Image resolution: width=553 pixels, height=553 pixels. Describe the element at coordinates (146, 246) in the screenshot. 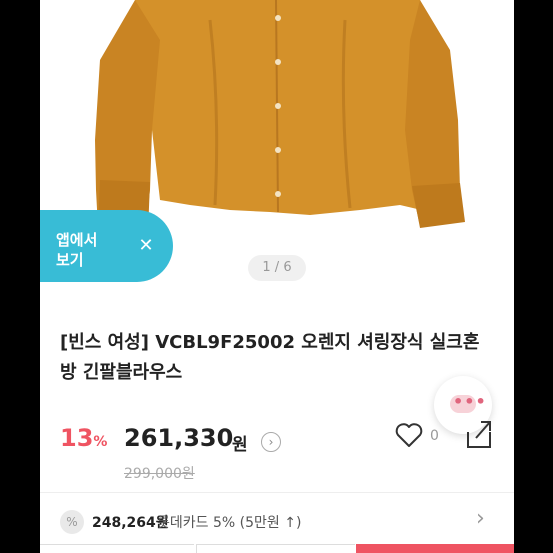

I see `close-icon: ✕` at that location.